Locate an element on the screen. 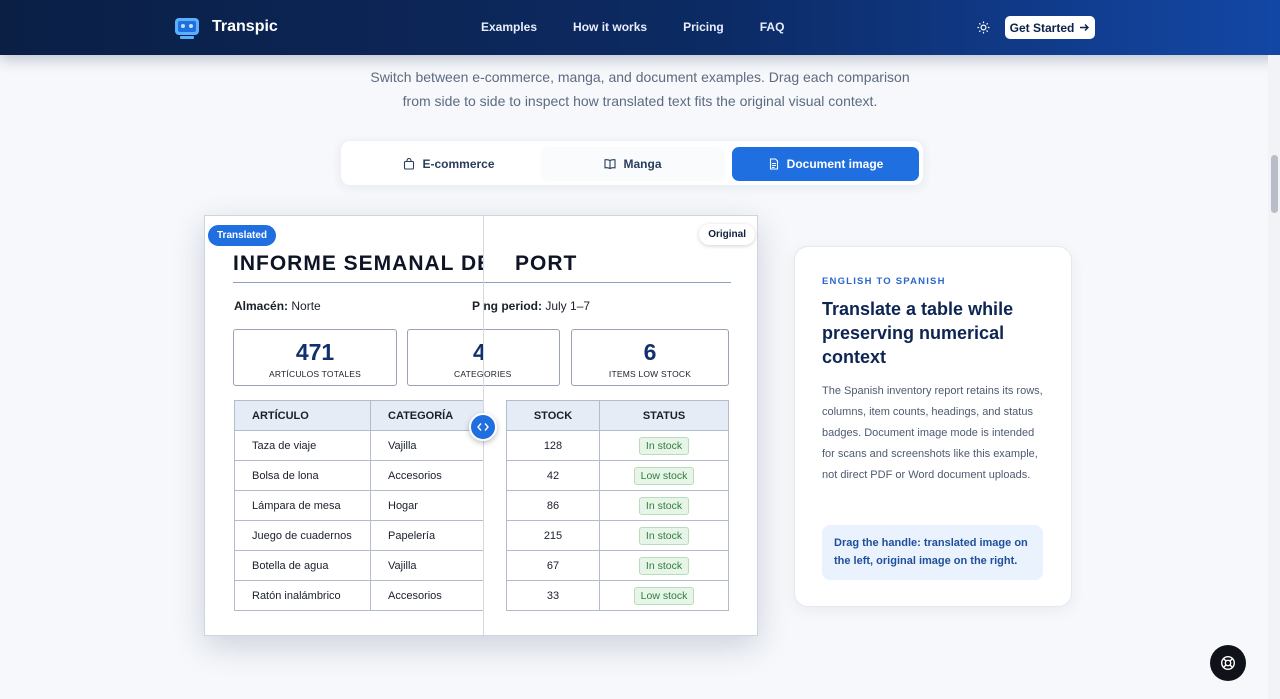  original-badge: Original is located at coordinates (727, 234).